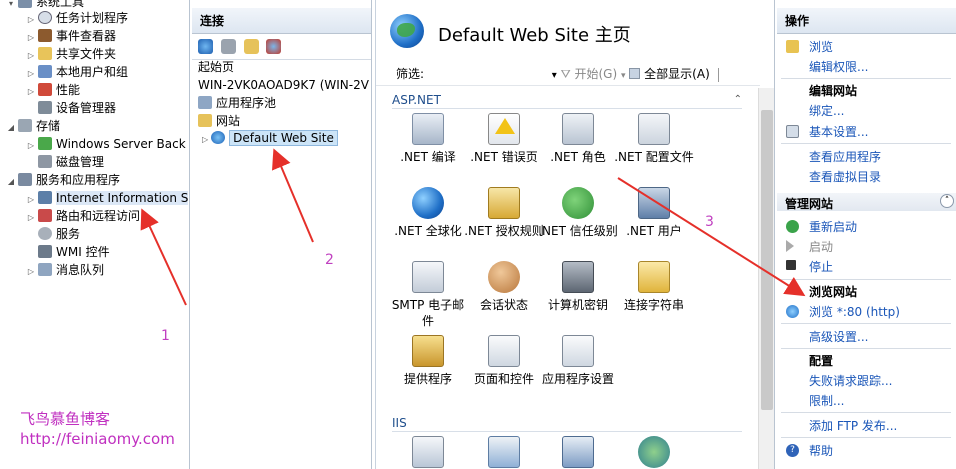  What do you see at coordinates (845, 156) in the screenshot?
I see `action-view-applications: 查看应用程序` at bounding box center [845, 156].